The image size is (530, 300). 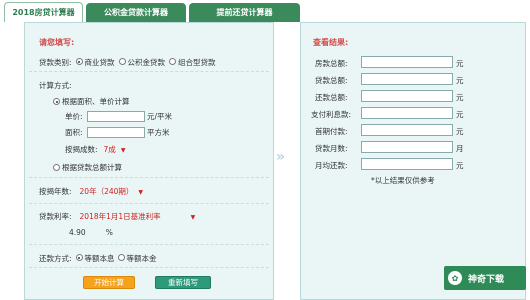 I want to click on tab-house-loan-calculator: 2018房贷计算器, so click(x=43, y=12).